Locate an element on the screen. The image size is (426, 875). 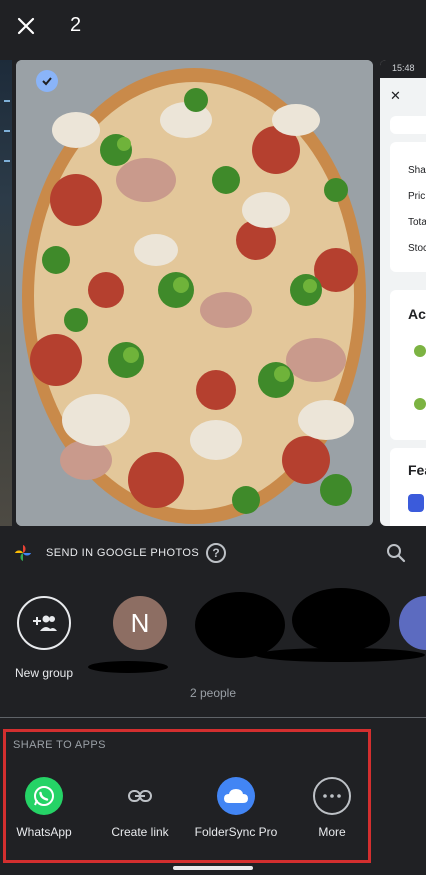
contact-avatar: N is located at coordinates (140, 623).